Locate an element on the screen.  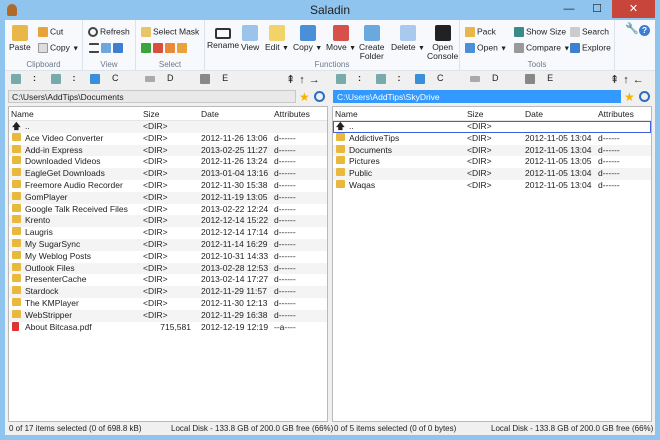
invert-selection-icon is located at coordinates (182, 48).